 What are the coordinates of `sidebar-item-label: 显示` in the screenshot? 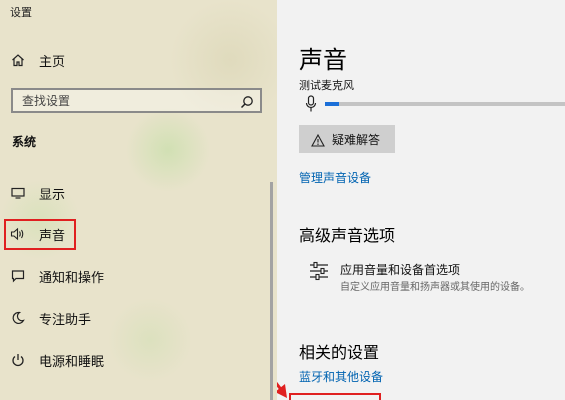 It's located at (52, 195).